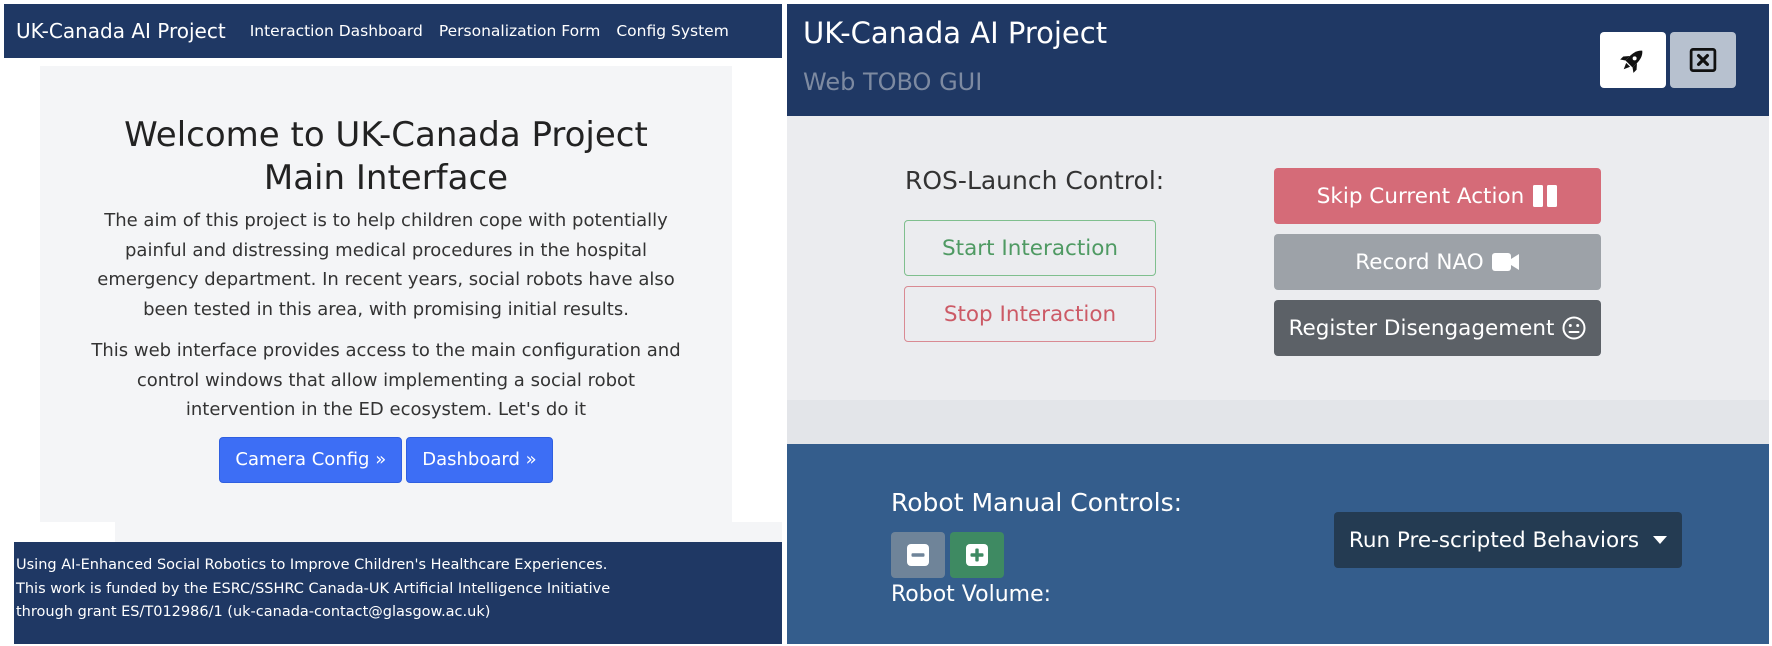 The width and height of the screenshot is (1772, 646). I want to click on skip-label: Skip Current Action, so click(1420, 196).